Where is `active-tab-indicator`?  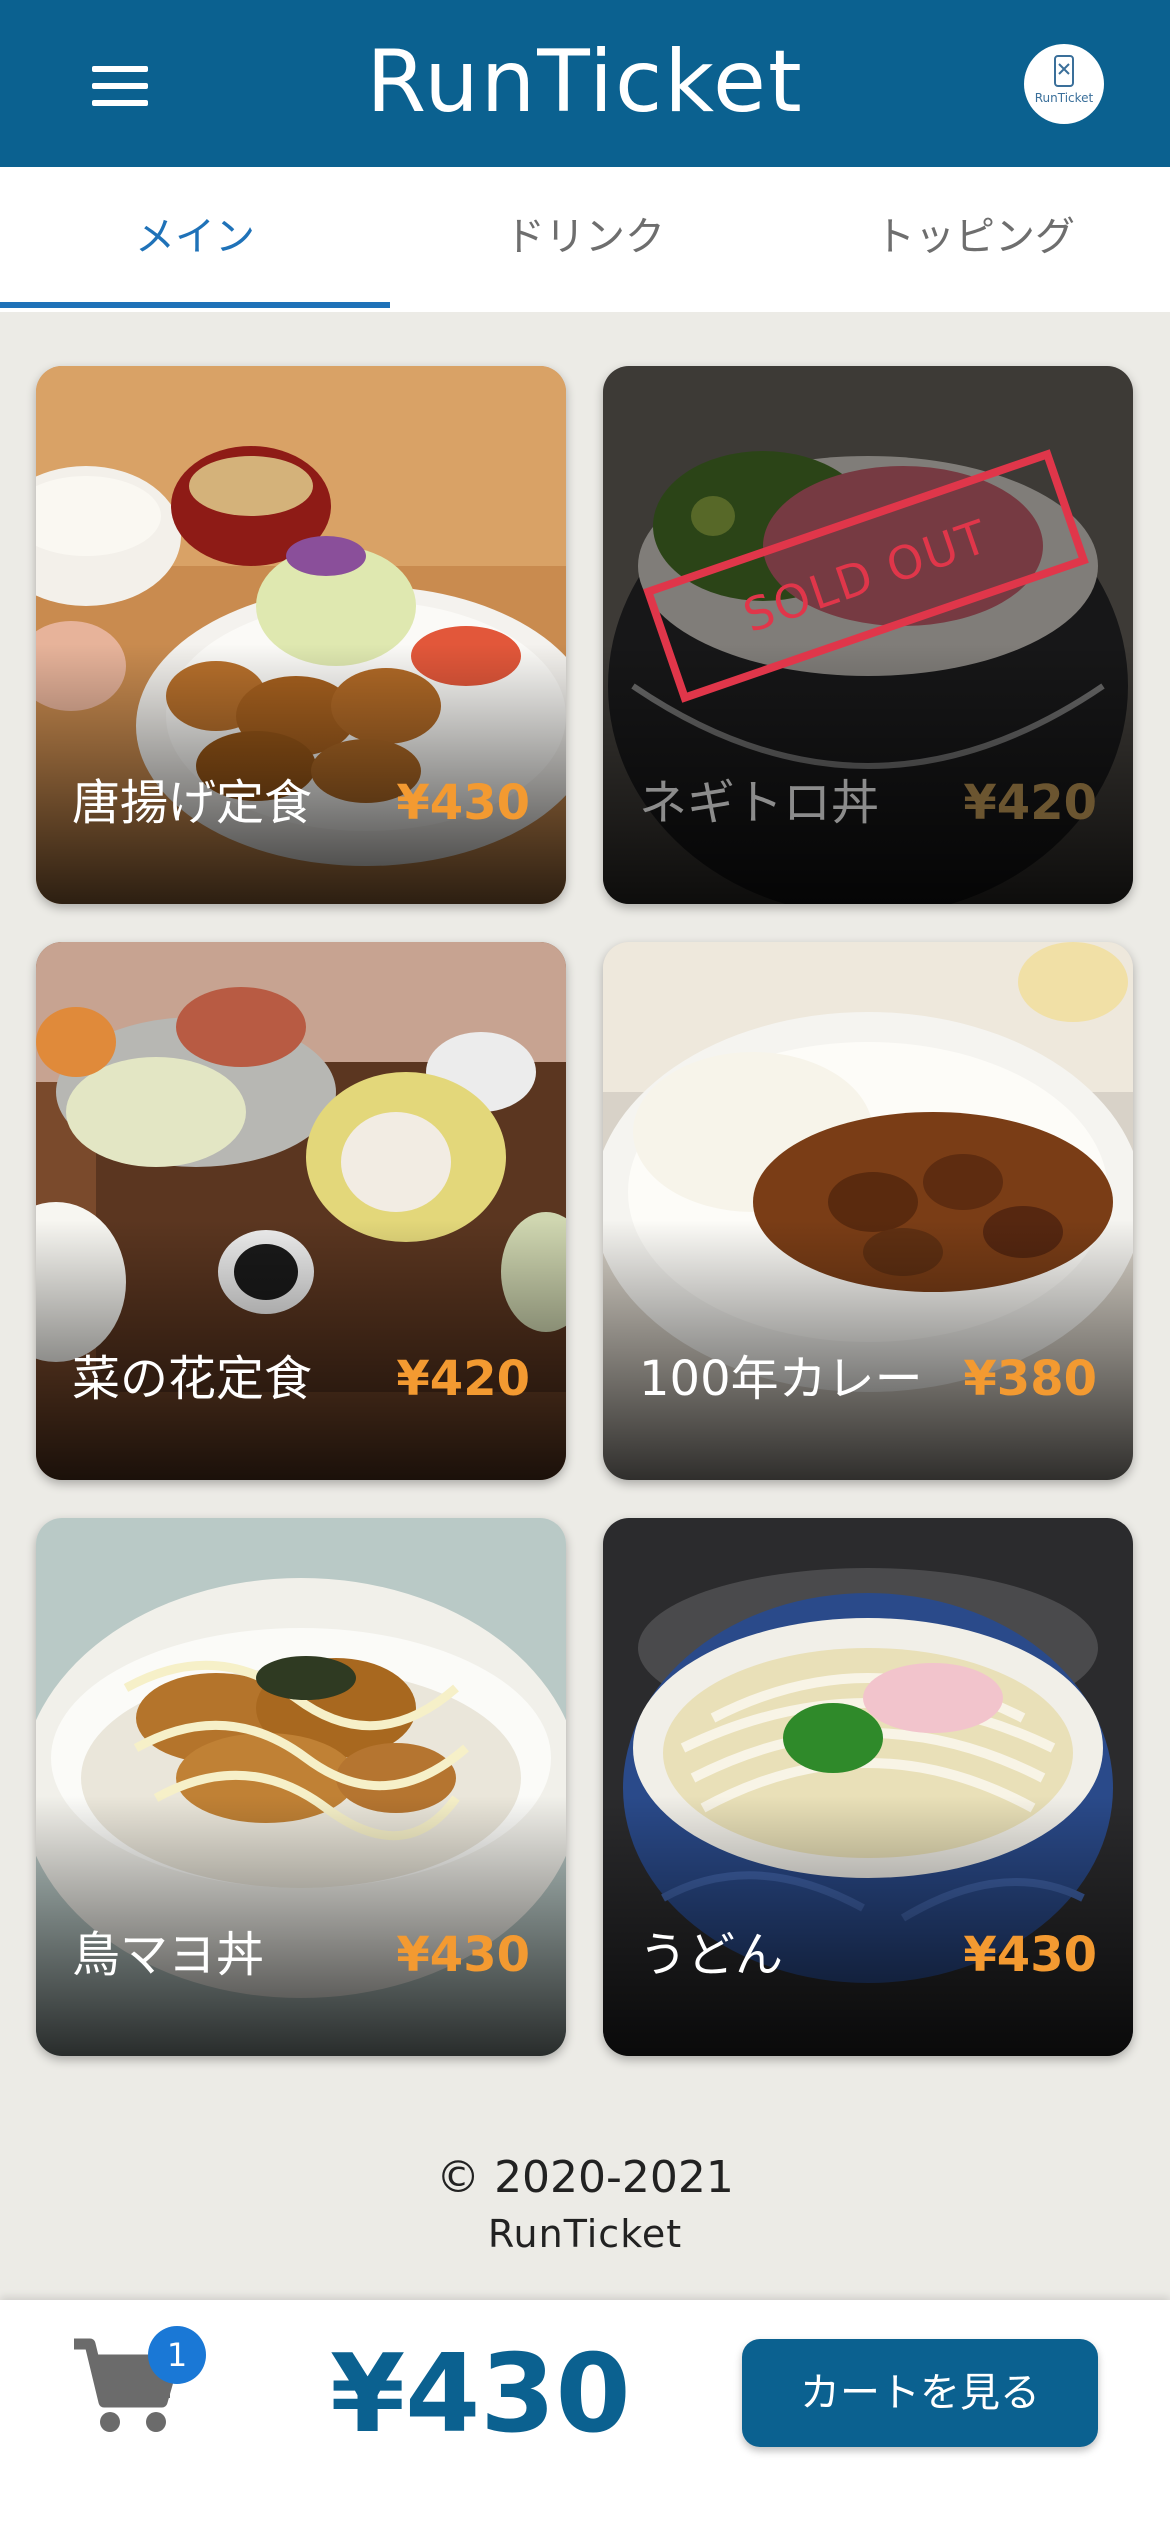 active-tab-indicator is located at coordinates (195, 305).